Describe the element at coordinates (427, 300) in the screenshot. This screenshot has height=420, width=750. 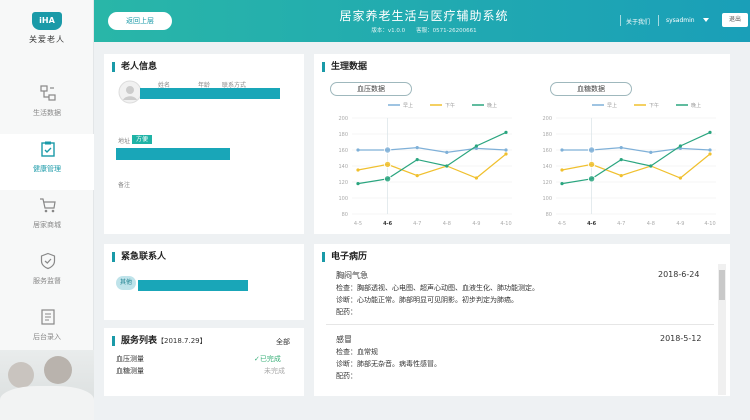
I see `record-diagnosis: 诊断：心功能正常。肺部明显可见阴影。初步判定为肺癌。` at that location.